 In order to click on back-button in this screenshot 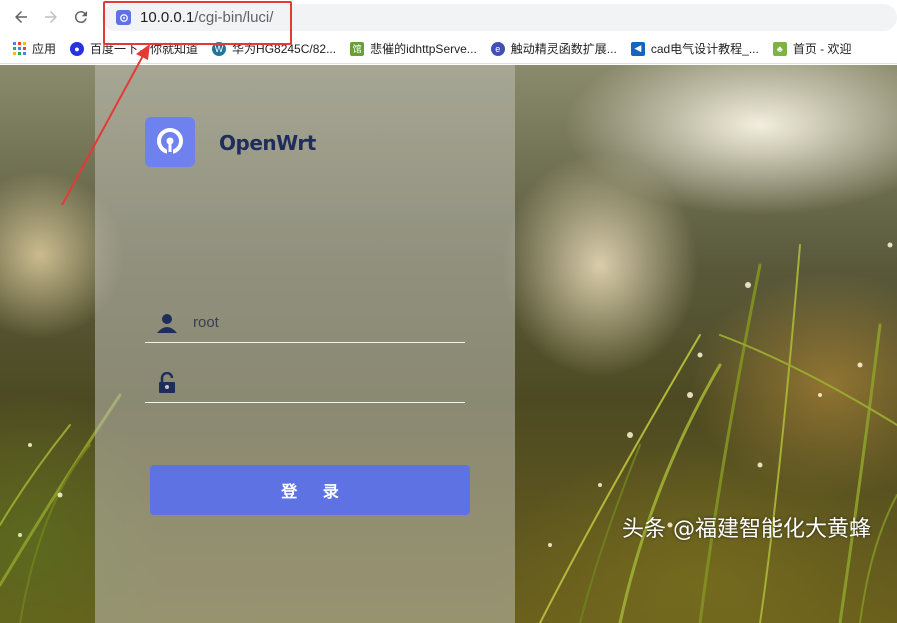, I will do `click(21, 17)`.